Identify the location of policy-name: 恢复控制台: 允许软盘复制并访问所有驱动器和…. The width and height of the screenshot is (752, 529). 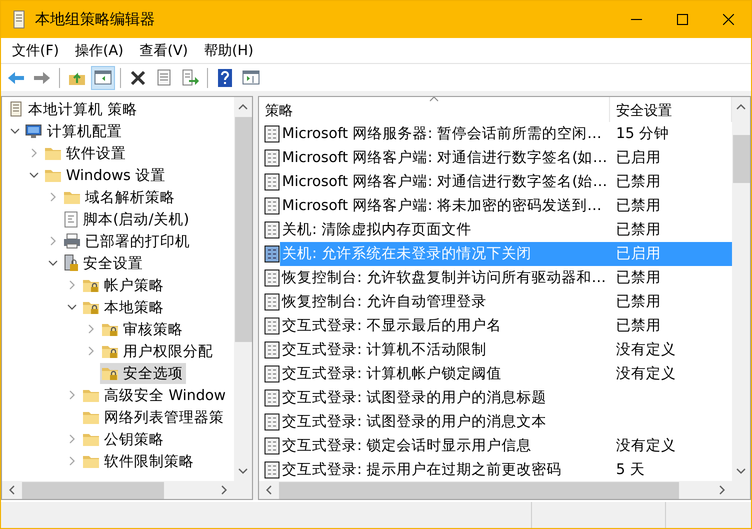
(445, 278).